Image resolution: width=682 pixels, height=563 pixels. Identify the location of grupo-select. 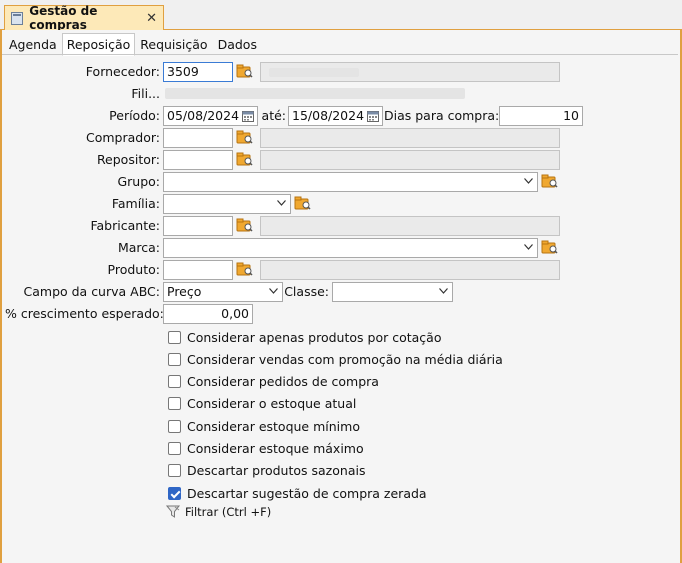
(350, 182).